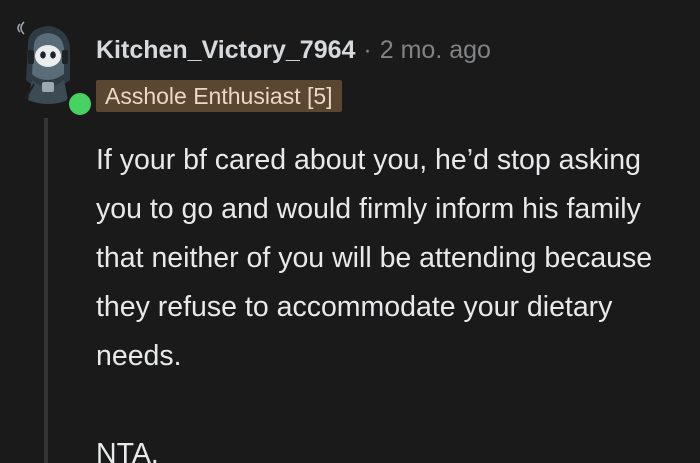  What do you see at coordinates (46, 290) in the screenshot?
I see `thread-line` at bounding box center [46, 290].